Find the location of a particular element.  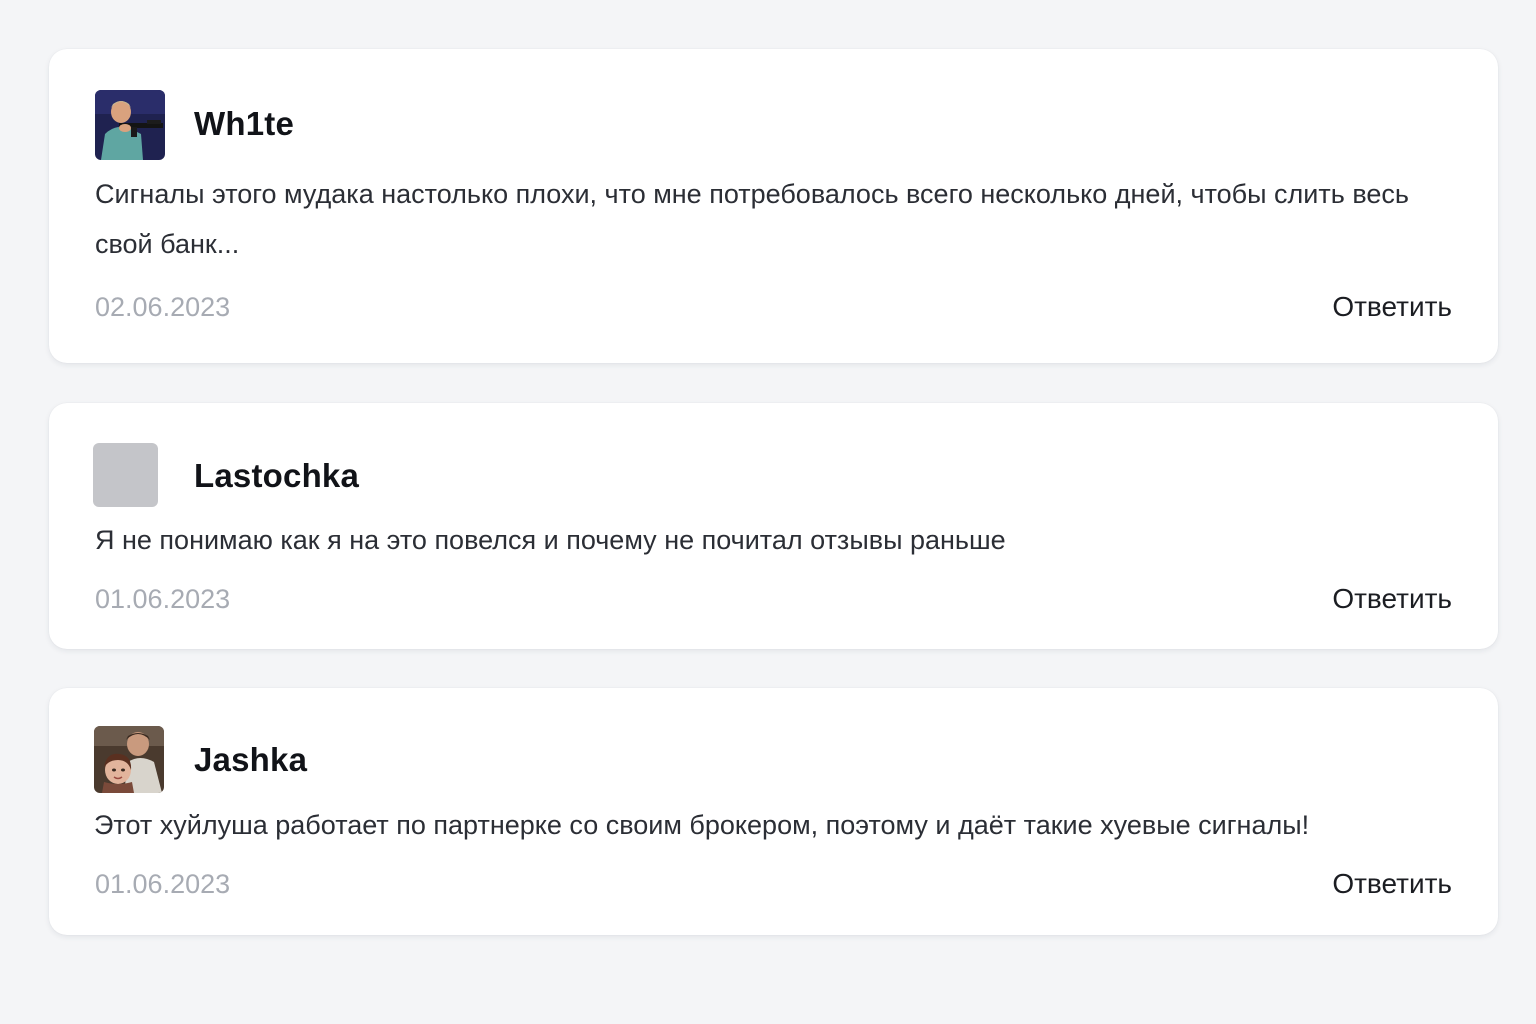

author-name: Wh1te is located at coordinates (244, 124).